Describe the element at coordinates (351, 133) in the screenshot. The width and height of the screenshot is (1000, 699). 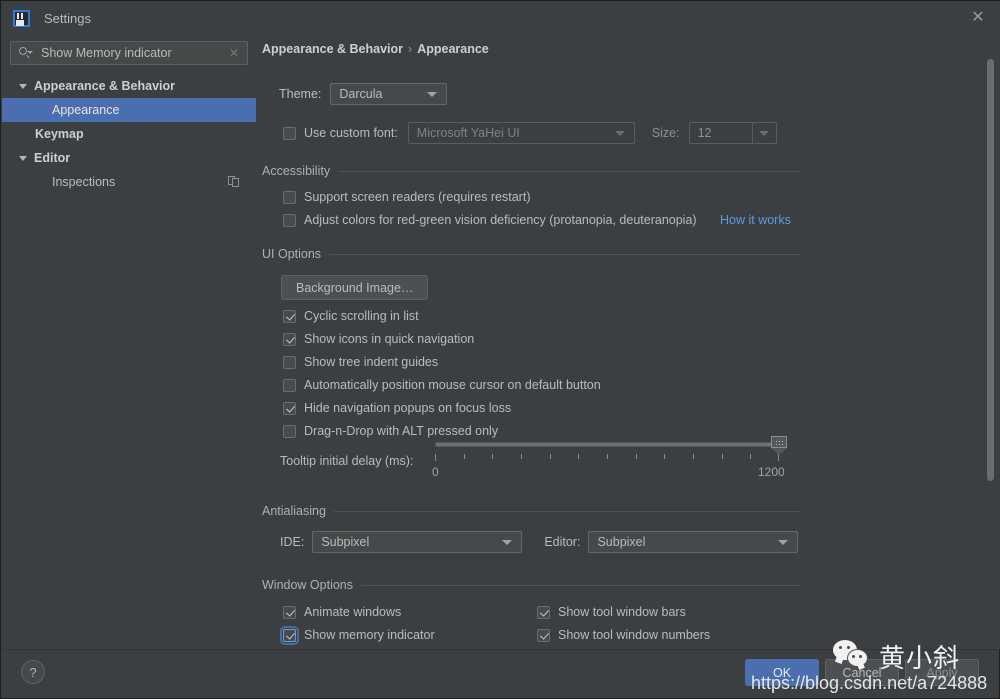
I see `use-custom-font-label: Use custom font:` at that location.